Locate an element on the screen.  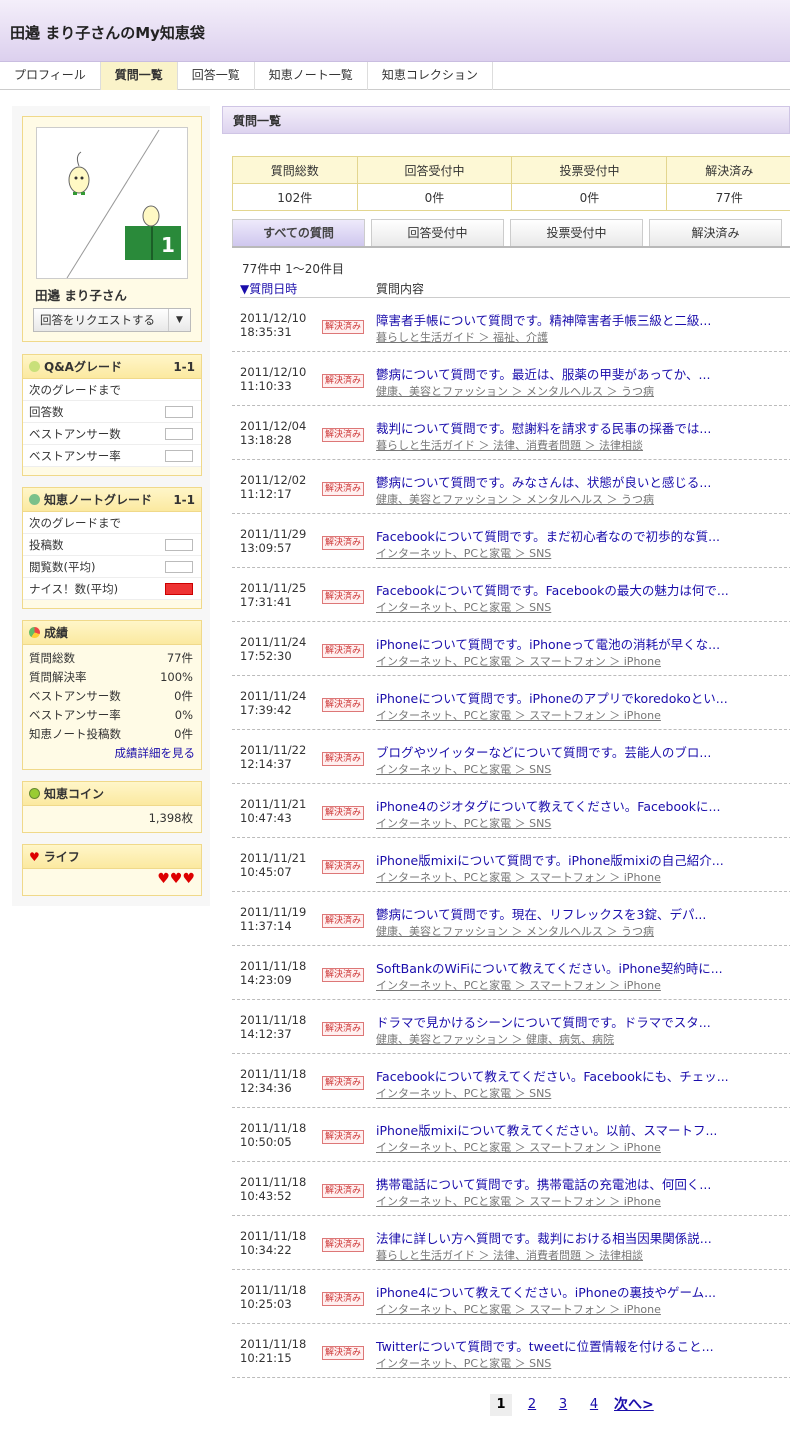
page-1: 1 is located at coordinates (501, 1405).